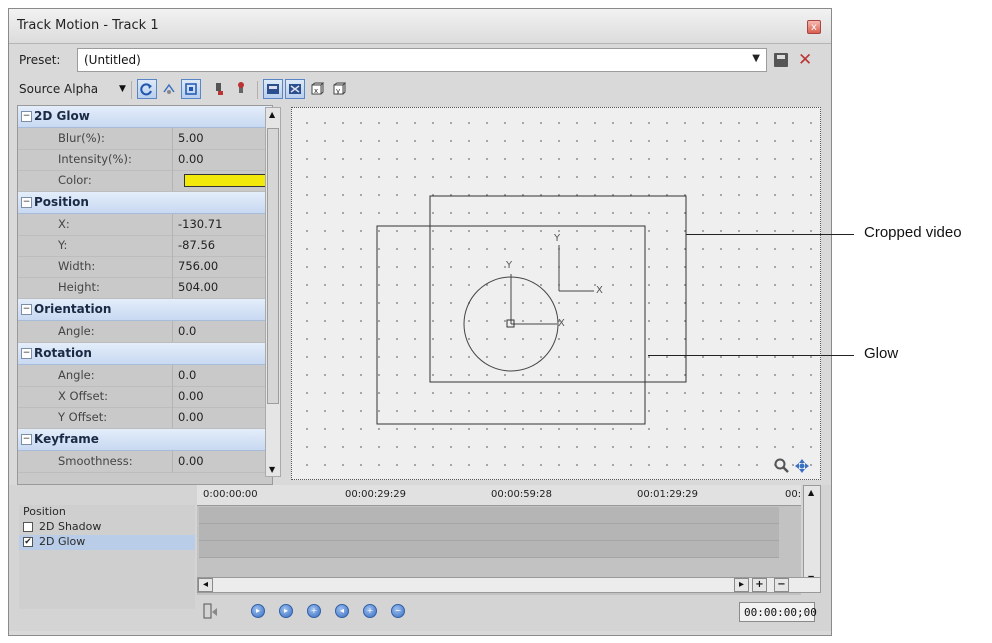 The height and width of the screenshot is (643, 992). Describe the element at coordinates (805, 60) in the screenshot. I see `delete-preset-icon: ✕` at that location.